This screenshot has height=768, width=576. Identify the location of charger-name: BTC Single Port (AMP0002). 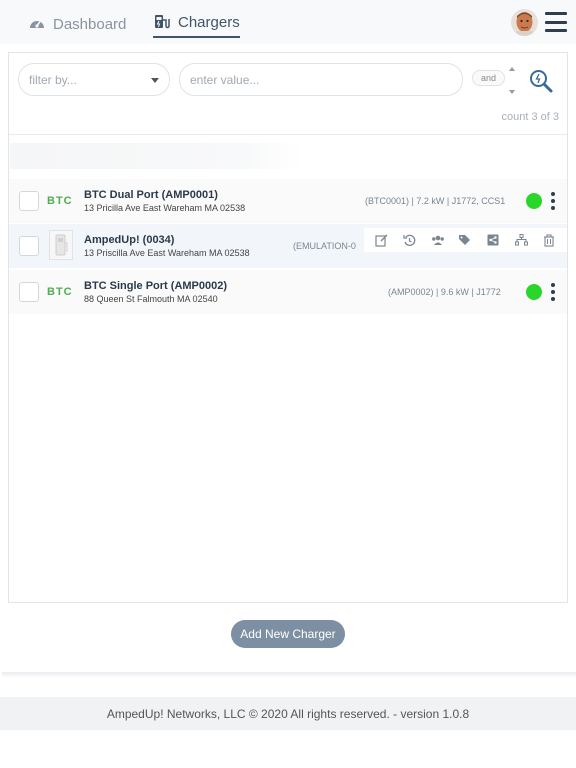
(156, 286).